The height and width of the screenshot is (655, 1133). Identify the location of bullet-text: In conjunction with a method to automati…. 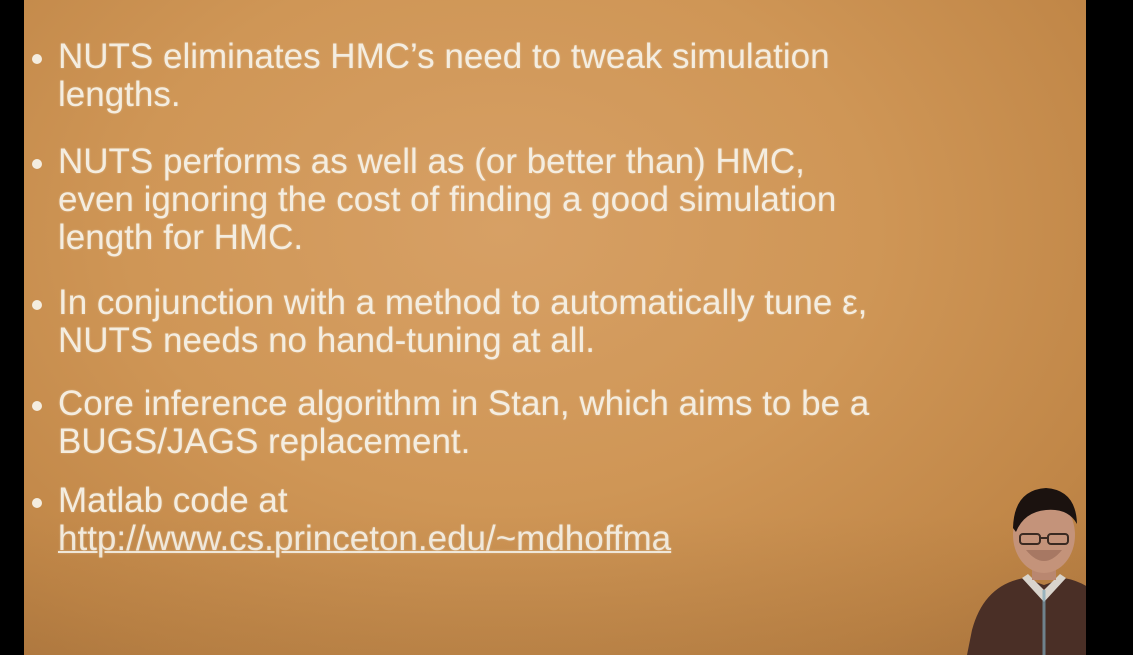
(463, 321).